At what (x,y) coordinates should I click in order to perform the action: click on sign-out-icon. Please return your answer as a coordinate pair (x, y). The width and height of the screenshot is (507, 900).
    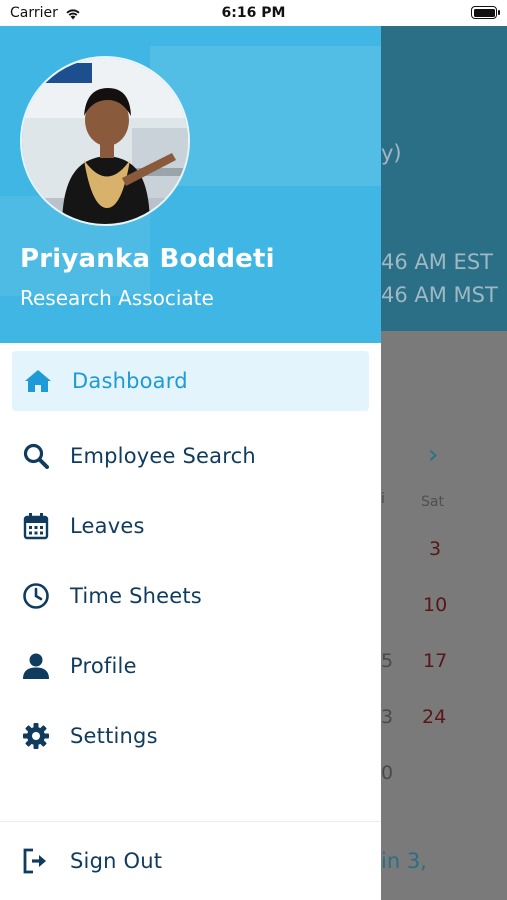
    Looking at the image, I should click on (36, 861).